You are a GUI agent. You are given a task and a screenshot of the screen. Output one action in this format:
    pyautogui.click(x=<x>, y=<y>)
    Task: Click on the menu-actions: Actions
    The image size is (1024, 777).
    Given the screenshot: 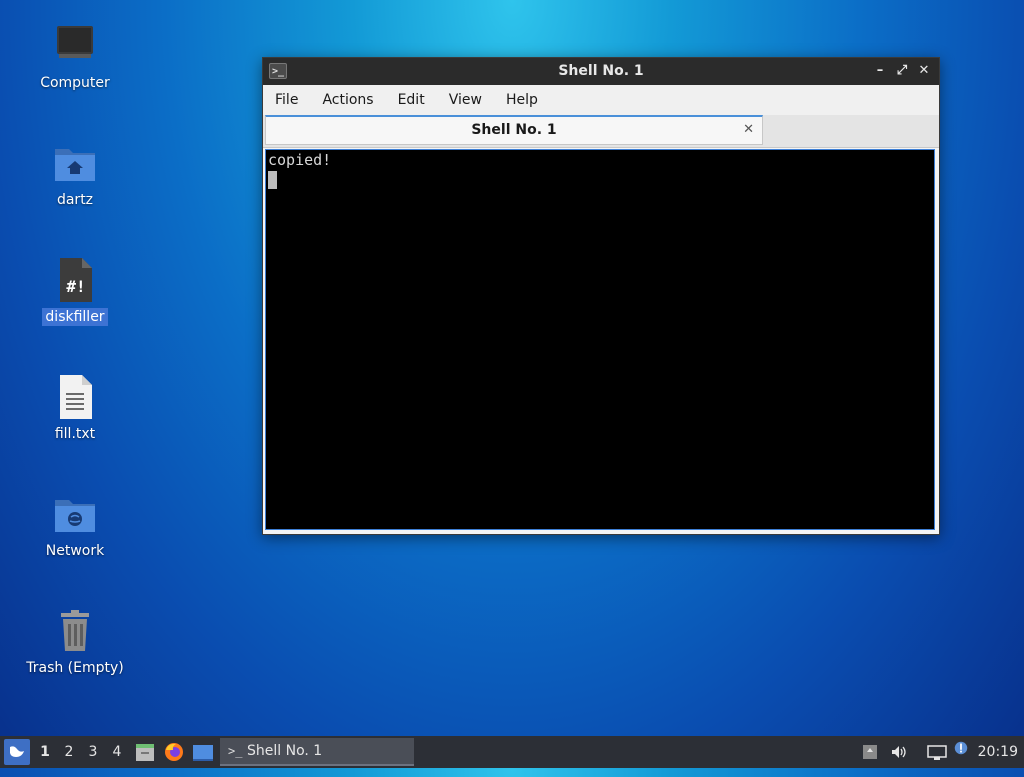 What is the action you would take?
    pyautogui.click(x=347, y=96)
    